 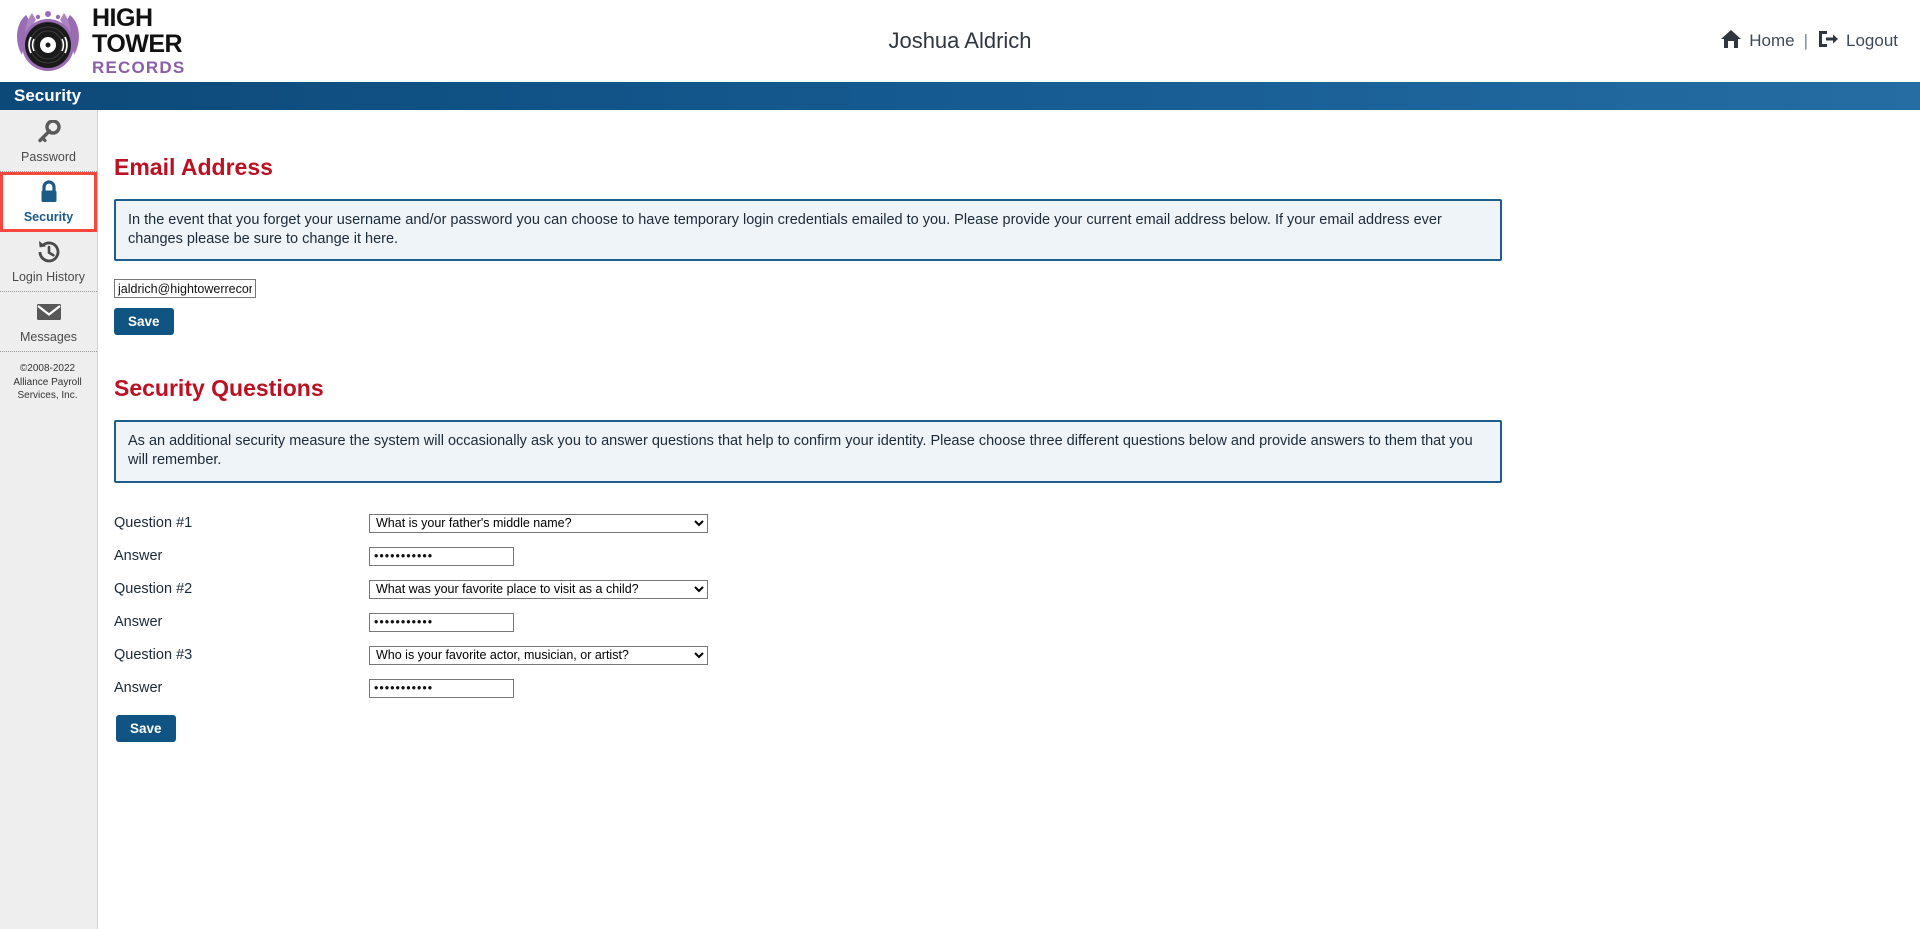 What do you see at coordinates (49, 132) in the screenshot?
I see `key-icon` at bounding box center [49, 132].